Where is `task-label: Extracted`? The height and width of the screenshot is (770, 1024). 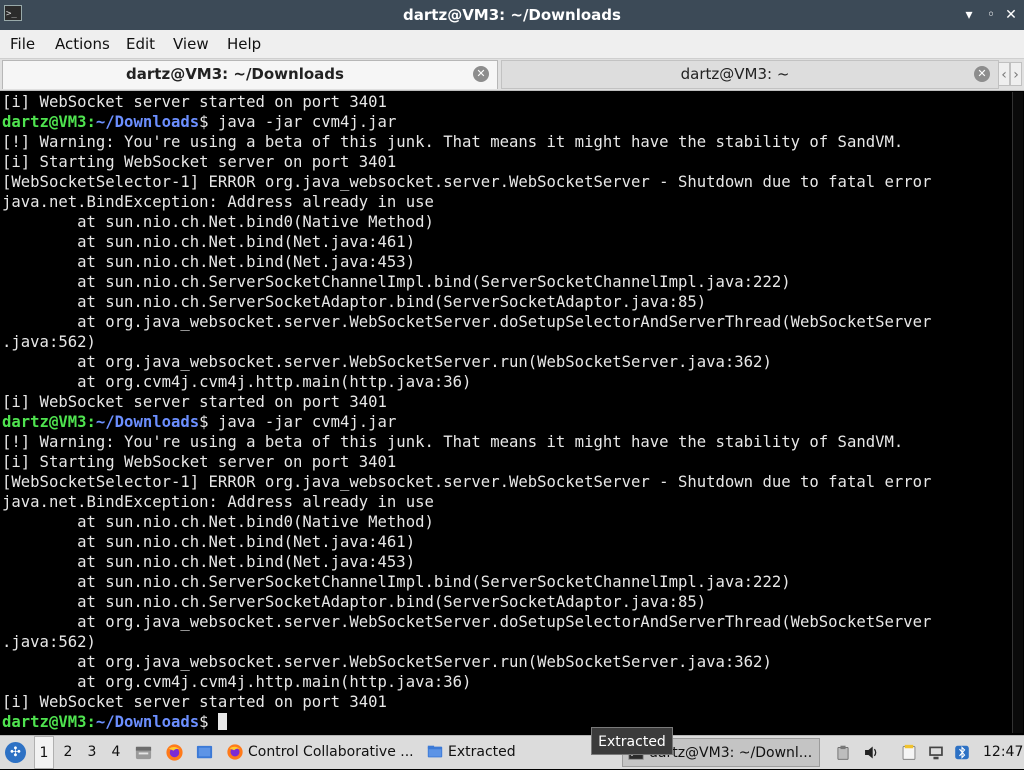 task-label: Extracted is located at coordinates (482, 752).